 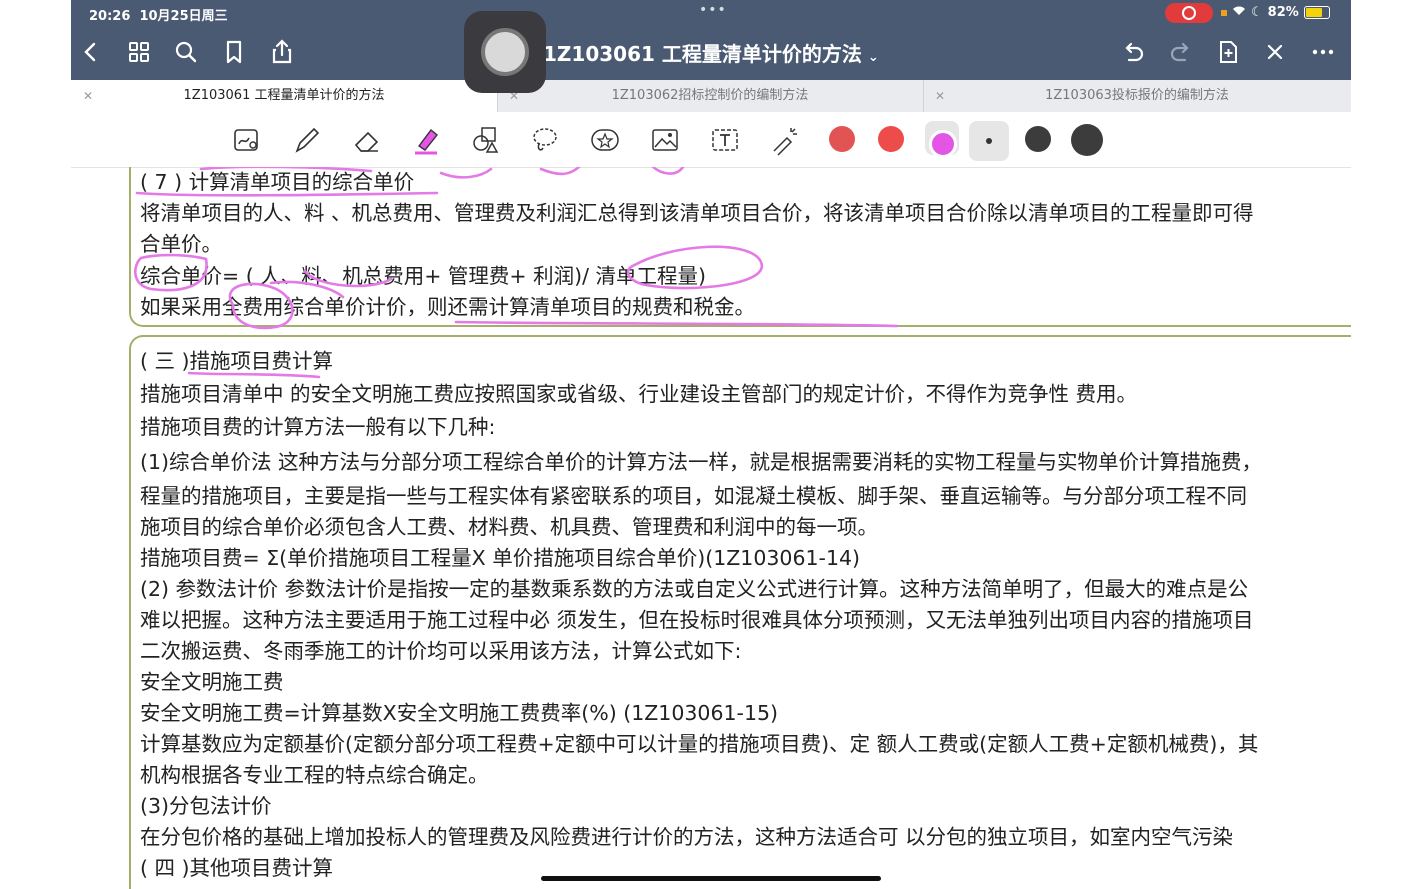 I want to click on stroke-size-small, so click(x=989, y=141).